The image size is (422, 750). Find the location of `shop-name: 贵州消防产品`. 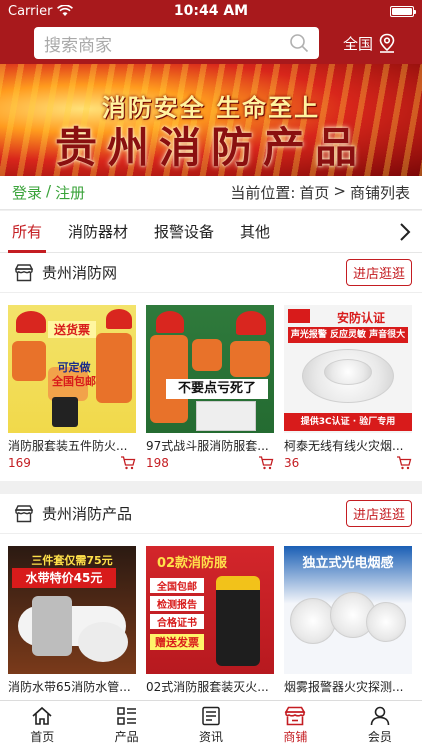

shop-name: 贵州消防产品 is located at coordinates (87, 513).